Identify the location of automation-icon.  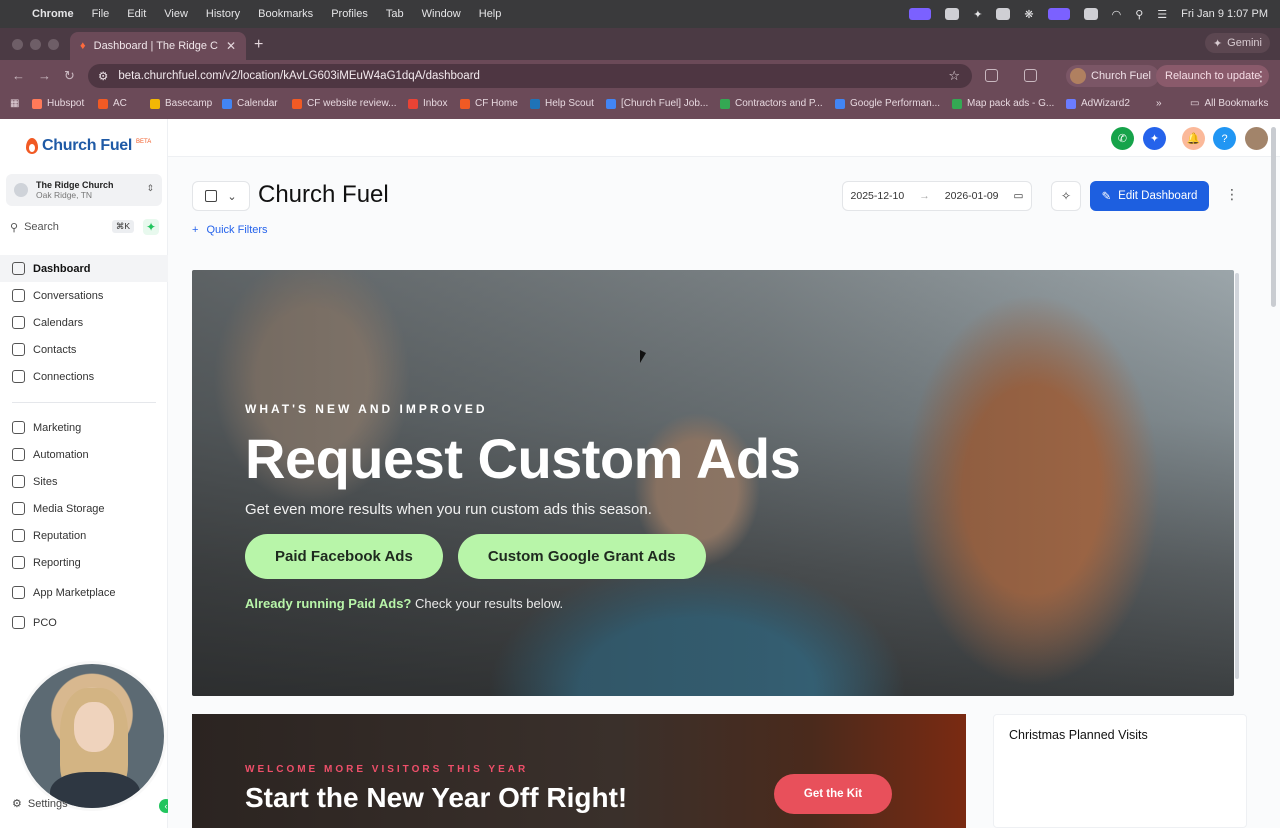
(18, 454).